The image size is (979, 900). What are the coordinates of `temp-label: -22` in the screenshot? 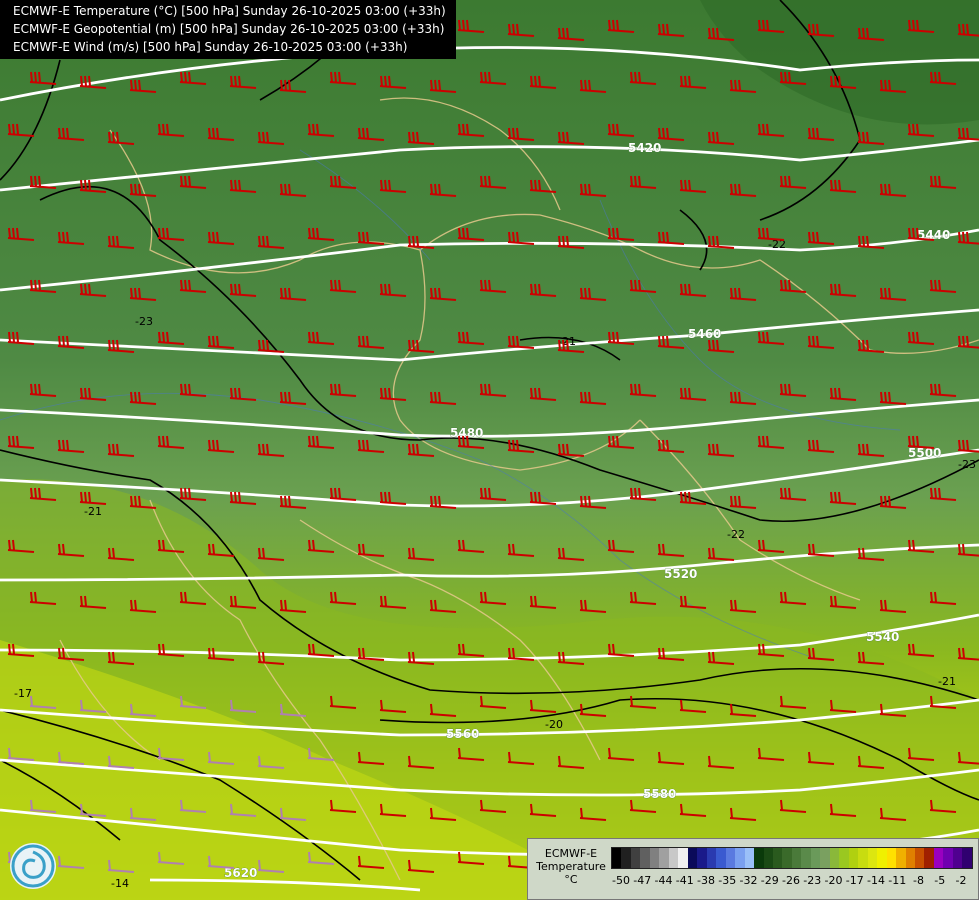 It's located at (736, 534).